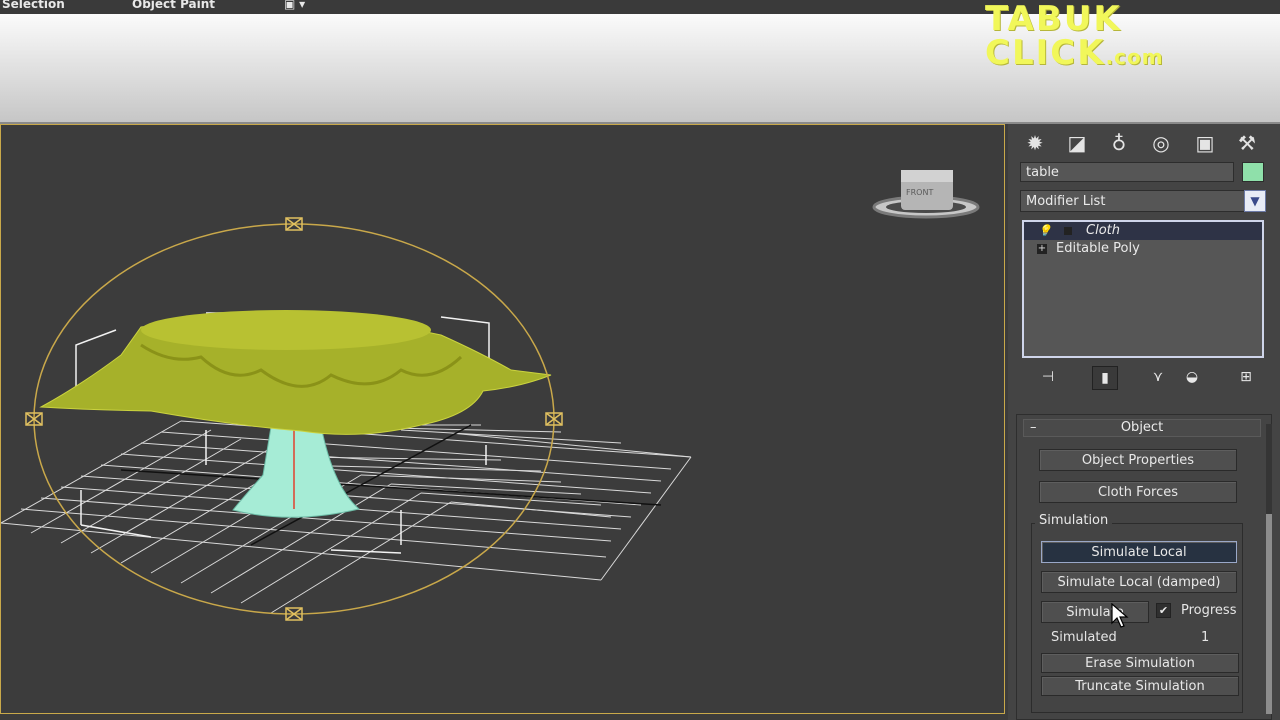 The image size is (1280, 720). I want to click on cloth-forces-button: Cloth Forces, so click(1138, 492).